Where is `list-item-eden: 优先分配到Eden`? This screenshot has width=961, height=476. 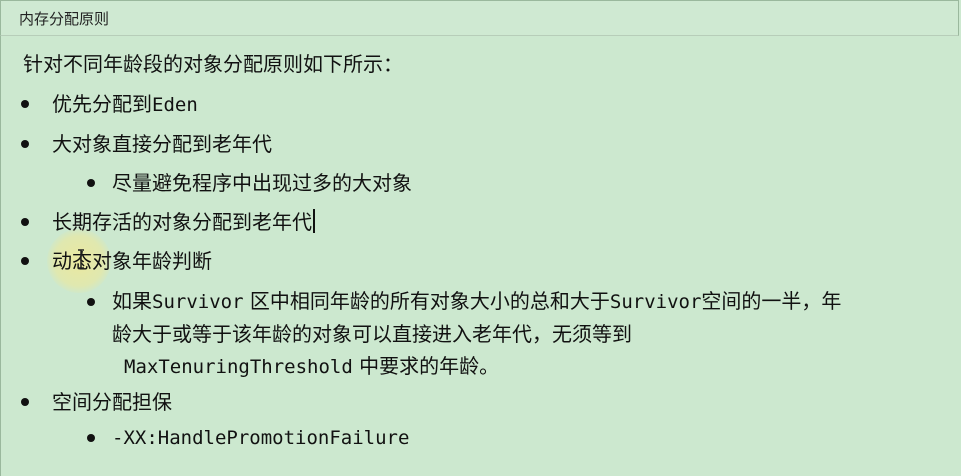
list-item-eden: 优先分配到Eden is located at coordinates (125, 104).